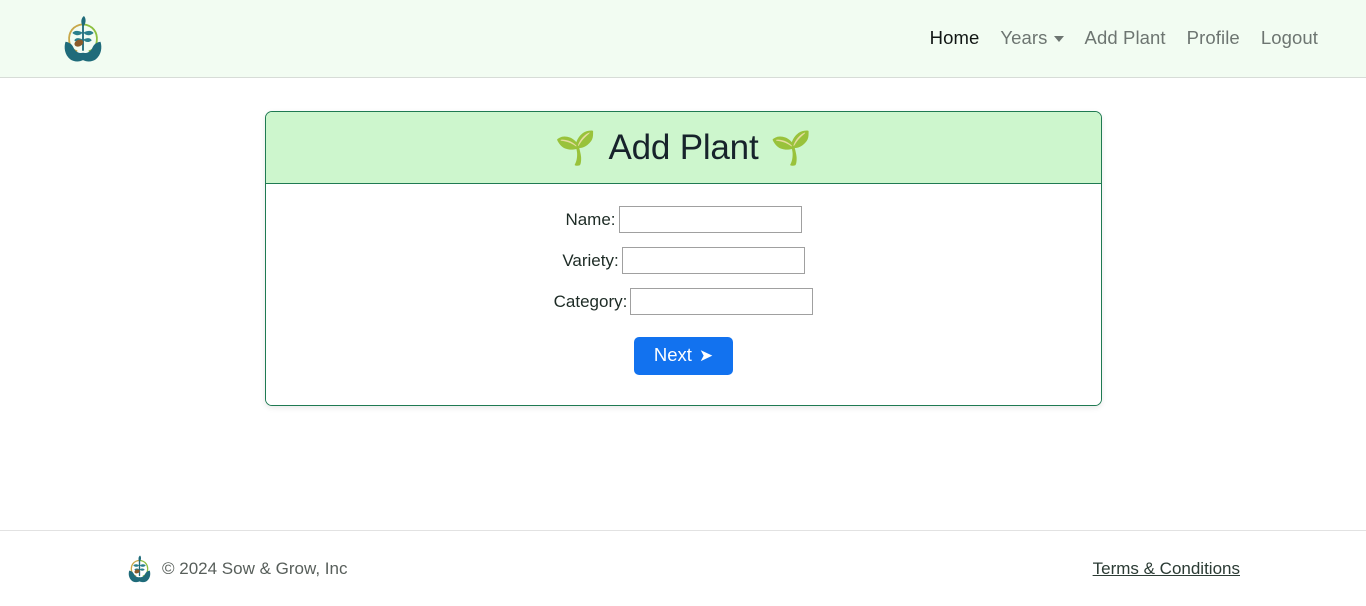  I want to click on seedling-icon-right: 🌱, so click(791, 147).